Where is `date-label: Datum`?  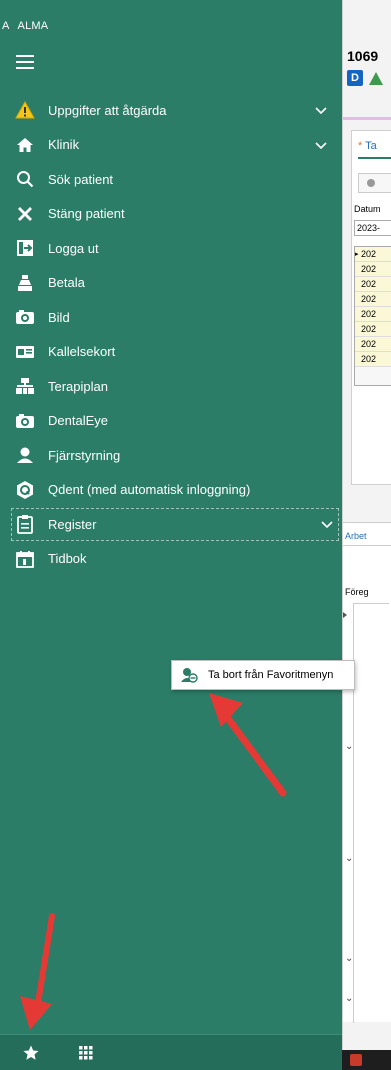
date-label: Datum is located at coordinates (367, 209).